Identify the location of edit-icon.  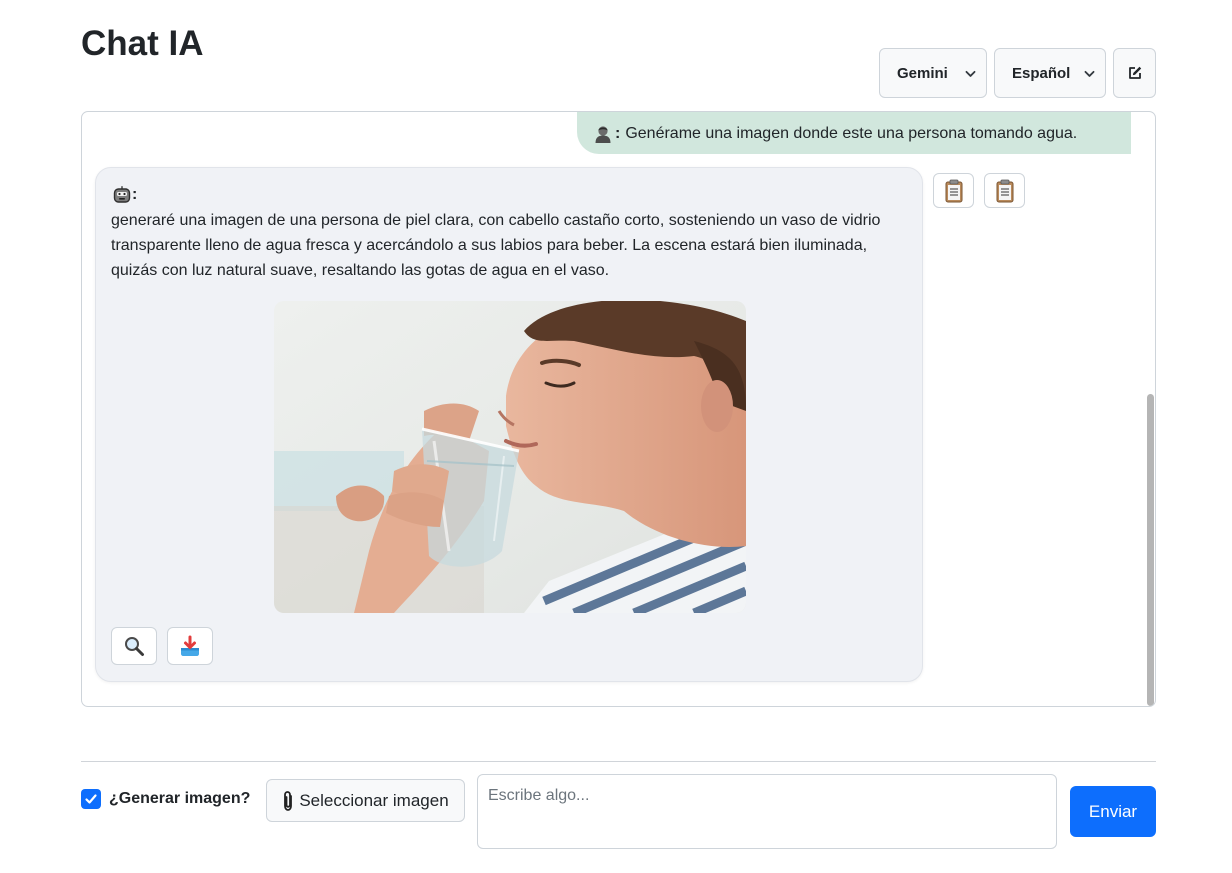
(1134, 72).